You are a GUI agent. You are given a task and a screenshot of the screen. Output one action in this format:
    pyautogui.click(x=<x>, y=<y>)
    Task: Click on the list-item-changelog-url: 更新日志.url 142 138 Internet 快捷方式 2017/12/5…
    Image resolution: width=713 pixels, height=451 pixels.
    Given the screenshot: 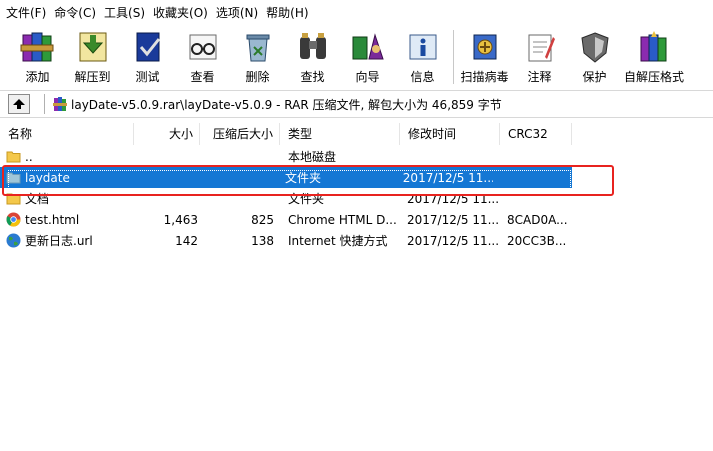 What is the action you would take?
    pyautogui.click(x=356, y=240)
    